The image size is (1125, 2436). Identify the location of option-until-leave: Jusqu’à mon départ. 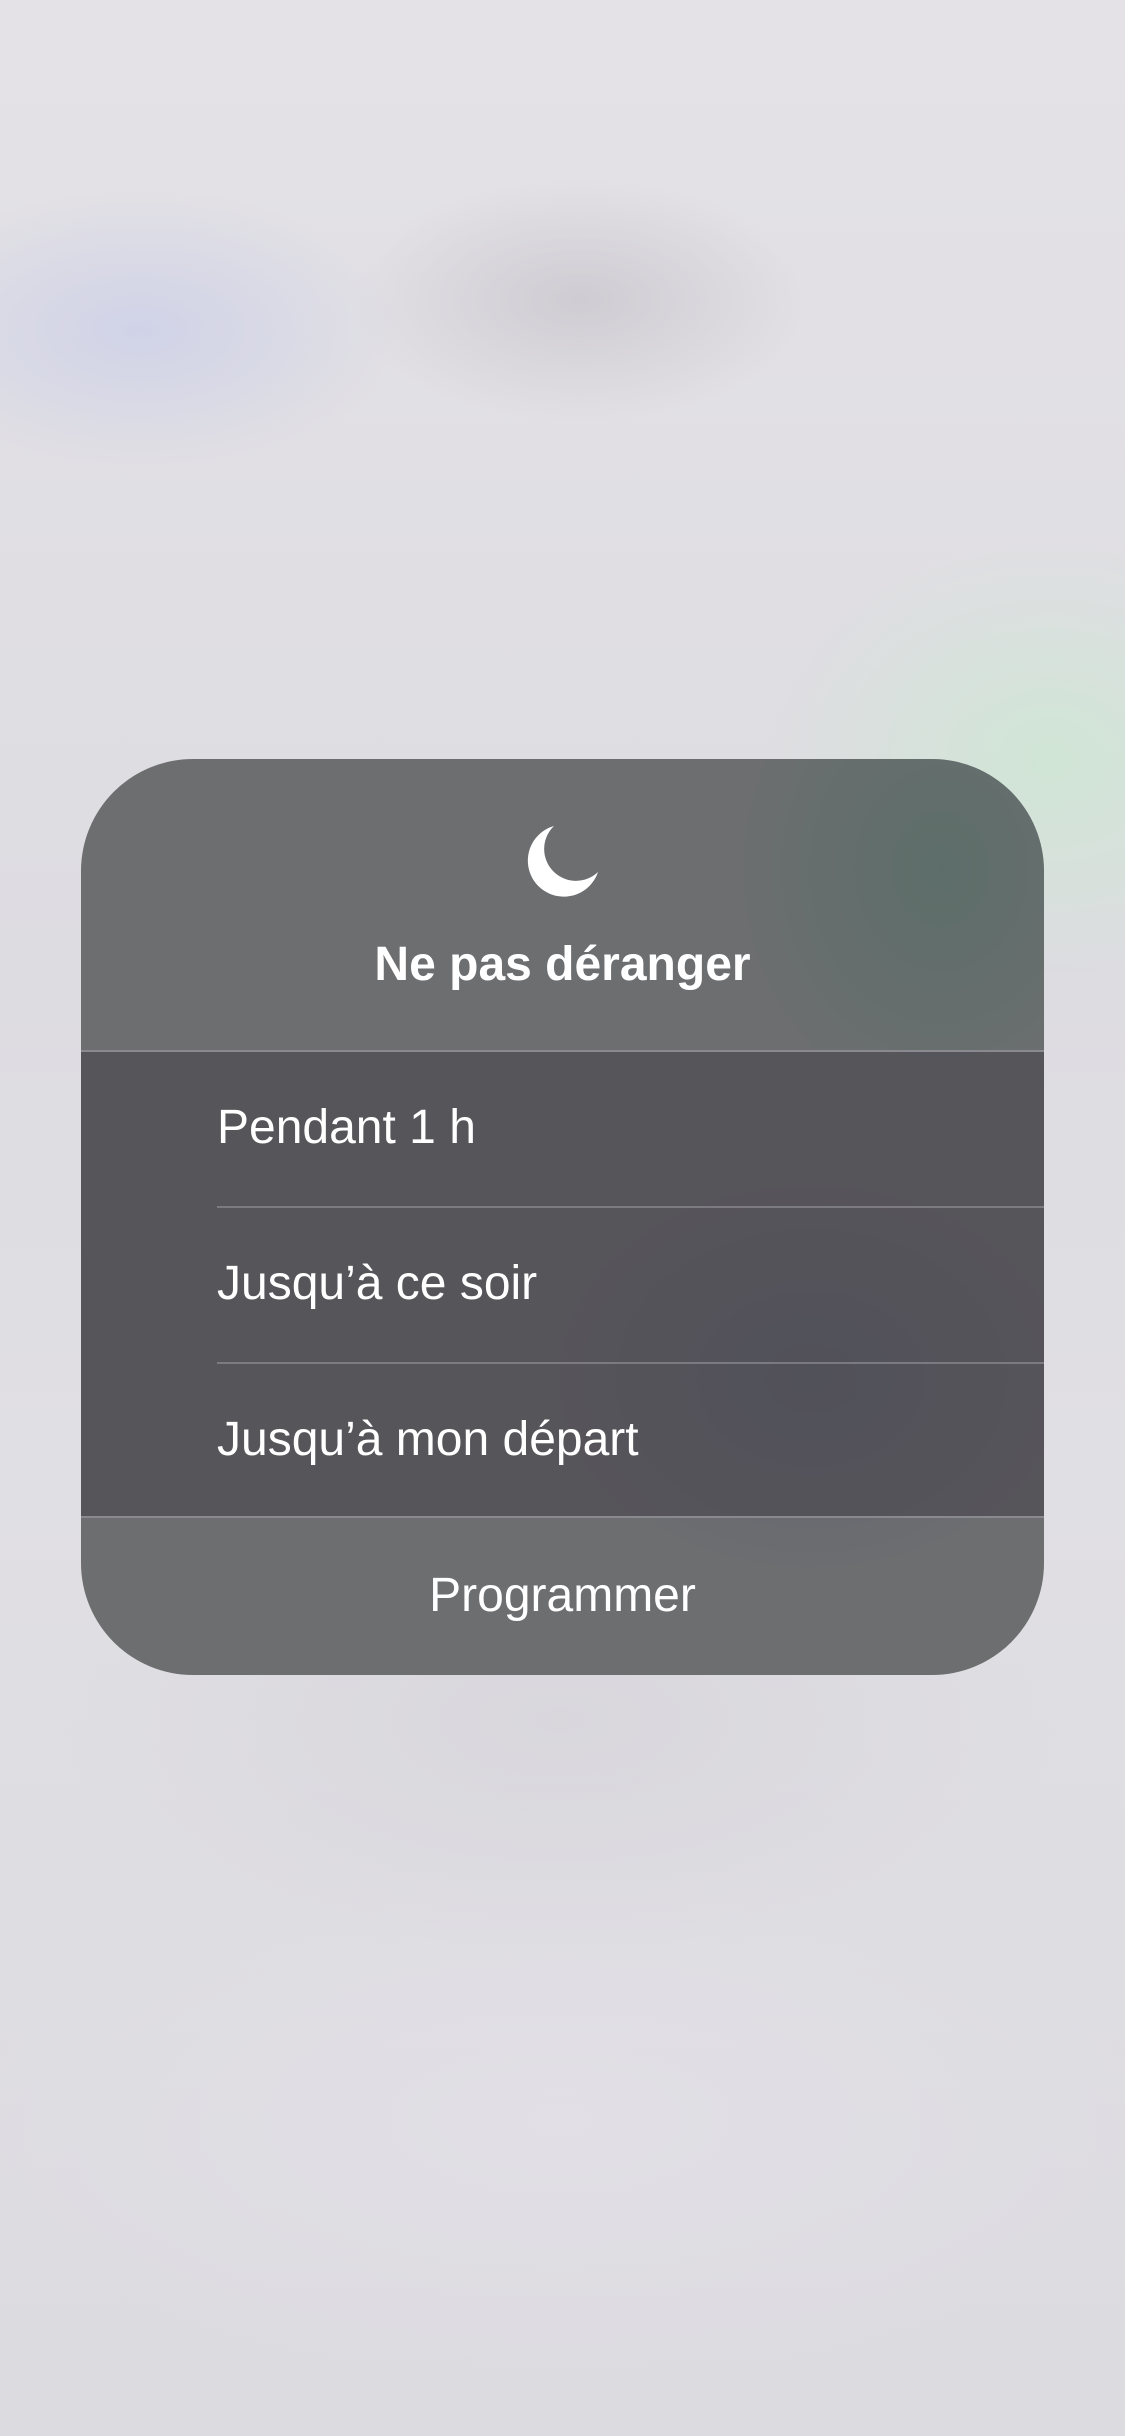
(562, 1442).